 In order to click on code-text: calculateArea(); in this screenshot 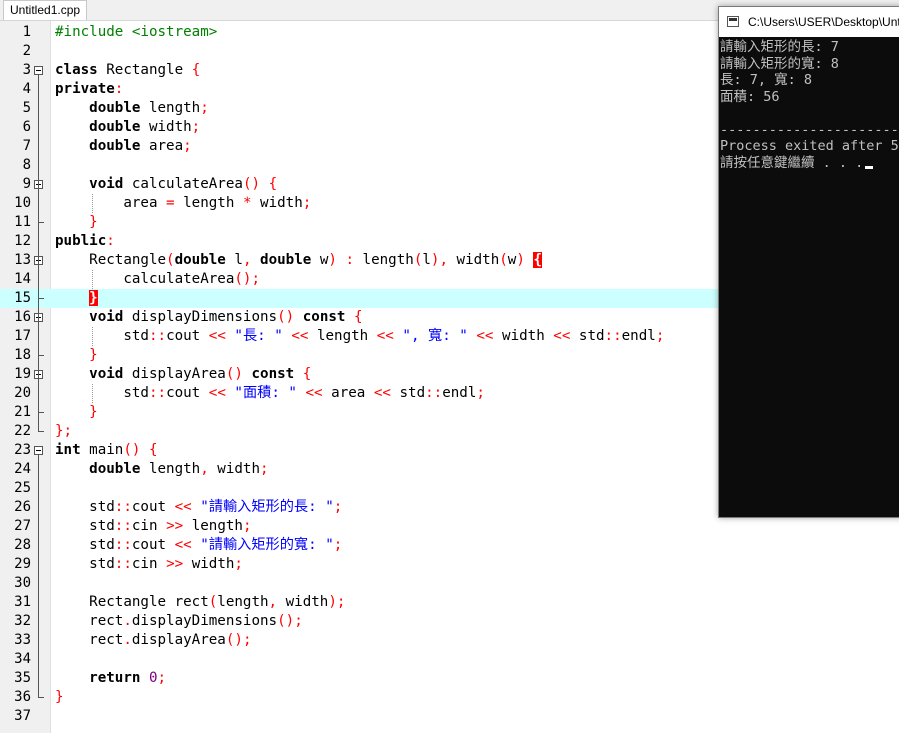, I will do `click(157, 279)`.